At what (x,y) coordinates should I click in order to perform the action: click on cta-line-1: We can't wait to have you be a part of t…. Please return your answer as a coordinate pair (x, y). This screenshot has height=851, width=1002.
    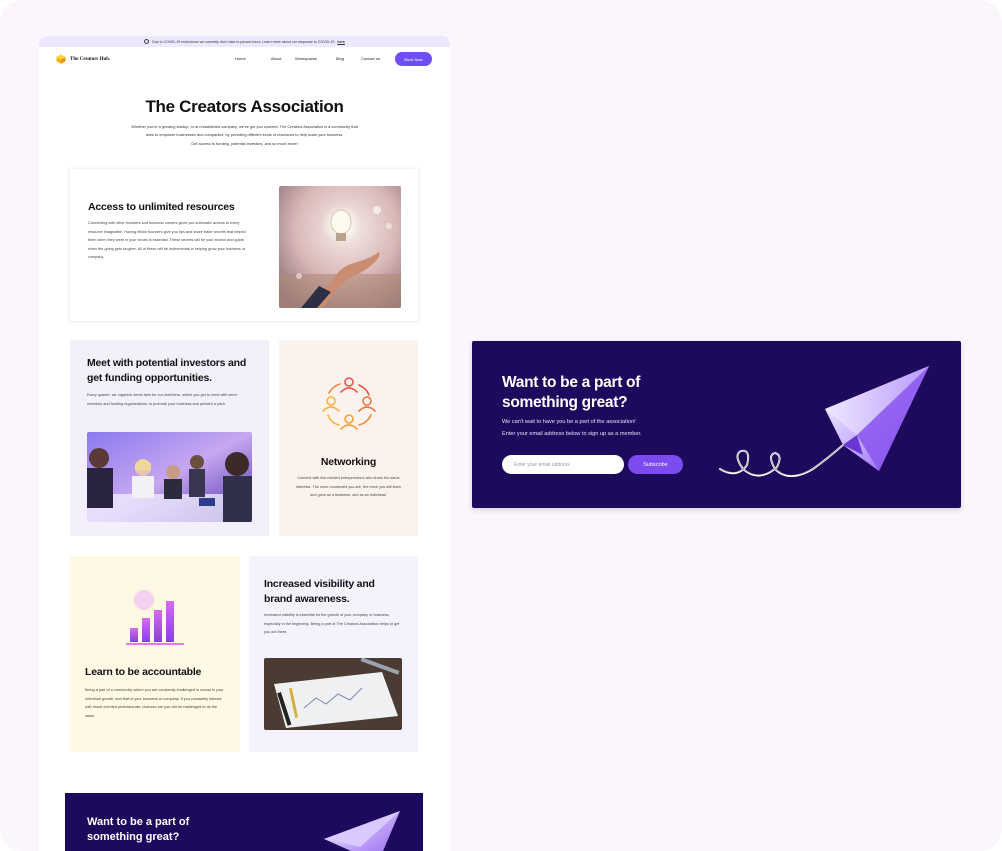
    Looking at the image, I should click on (569, 422).